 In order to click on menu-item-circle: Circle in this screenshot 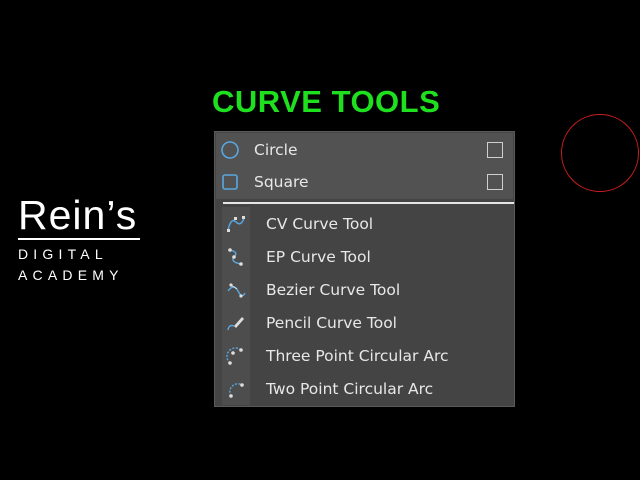, I will do `click(364, 150)`.